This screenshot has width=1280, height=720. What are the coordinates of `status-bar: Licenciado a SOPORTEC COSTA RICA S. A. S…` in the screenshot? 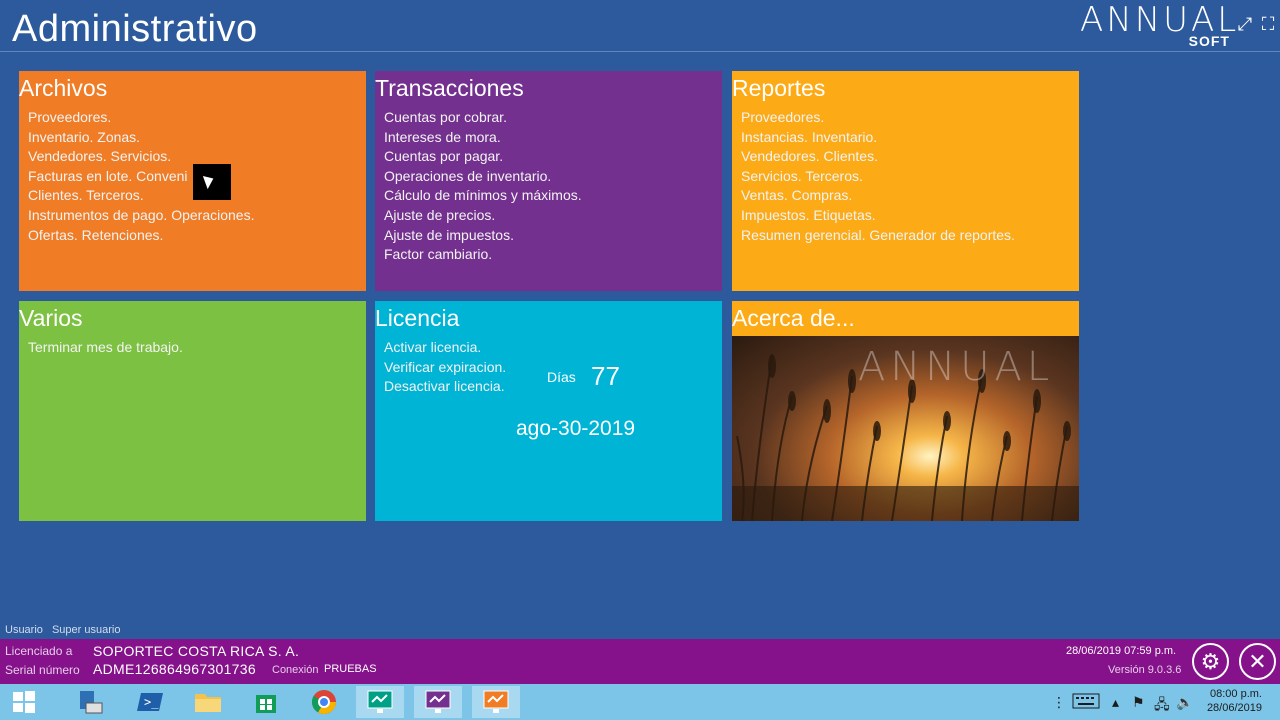 It's located at (640, 661).